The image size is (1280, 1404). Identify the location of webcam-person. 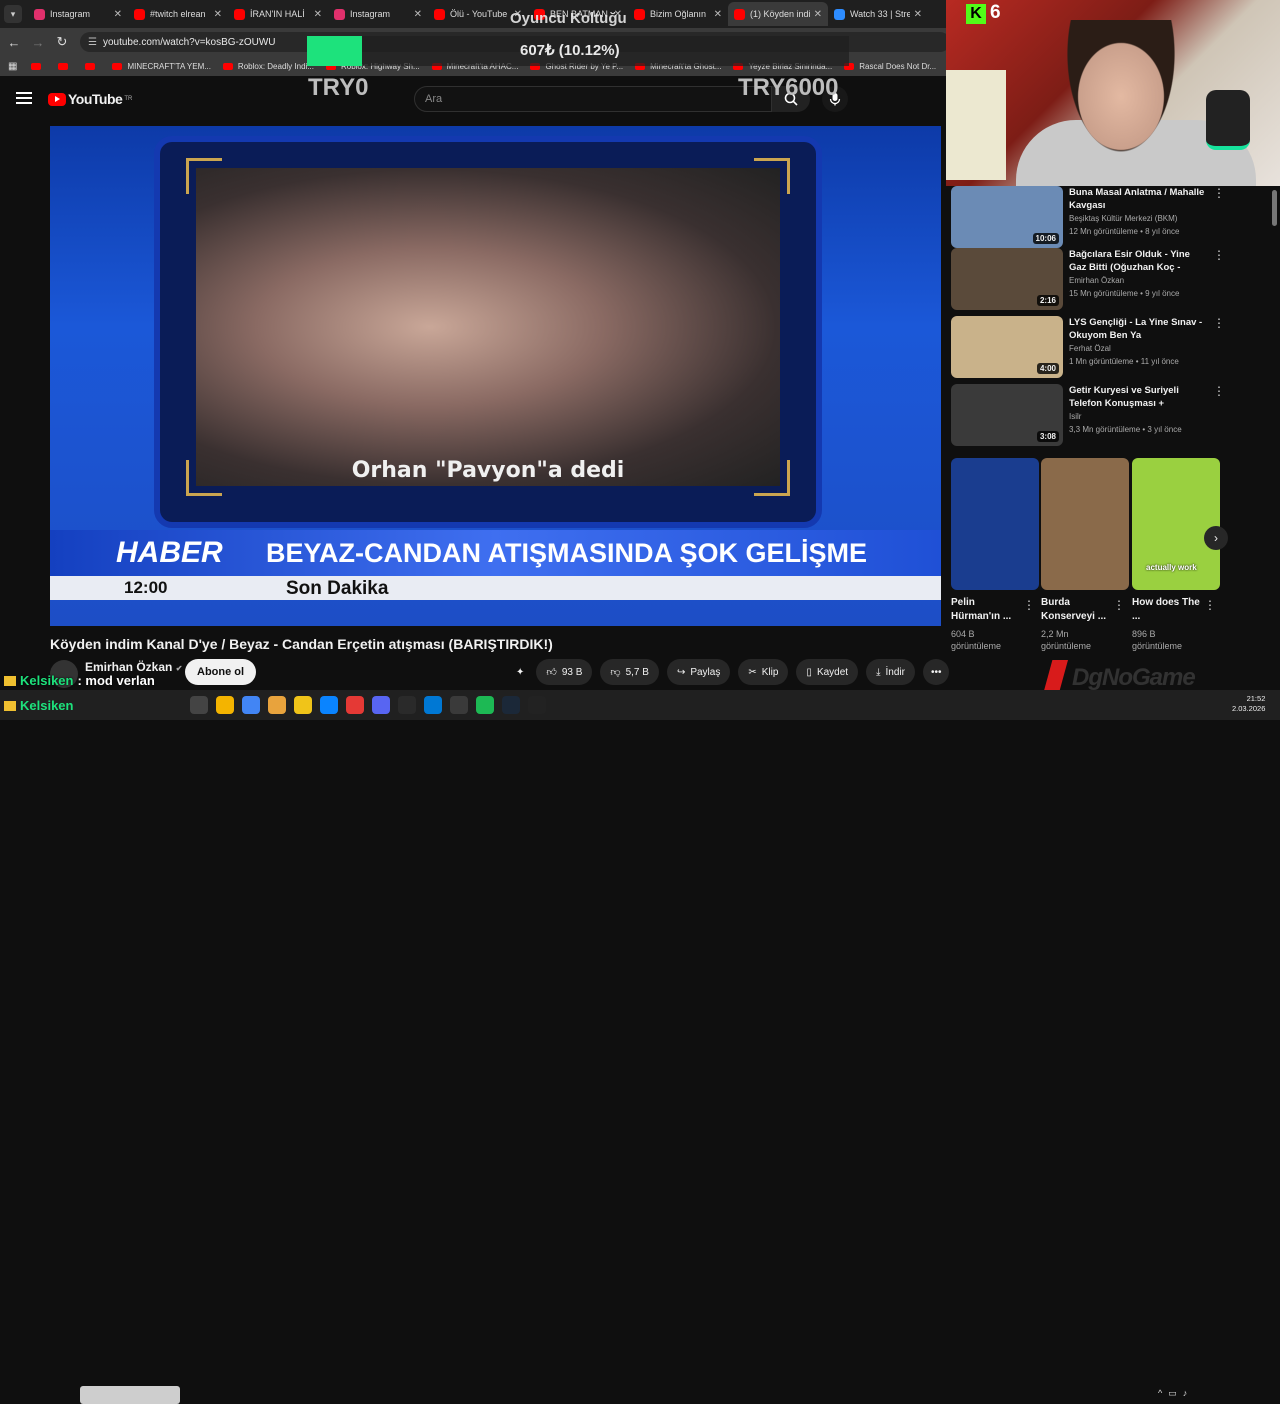
(1121, 103).